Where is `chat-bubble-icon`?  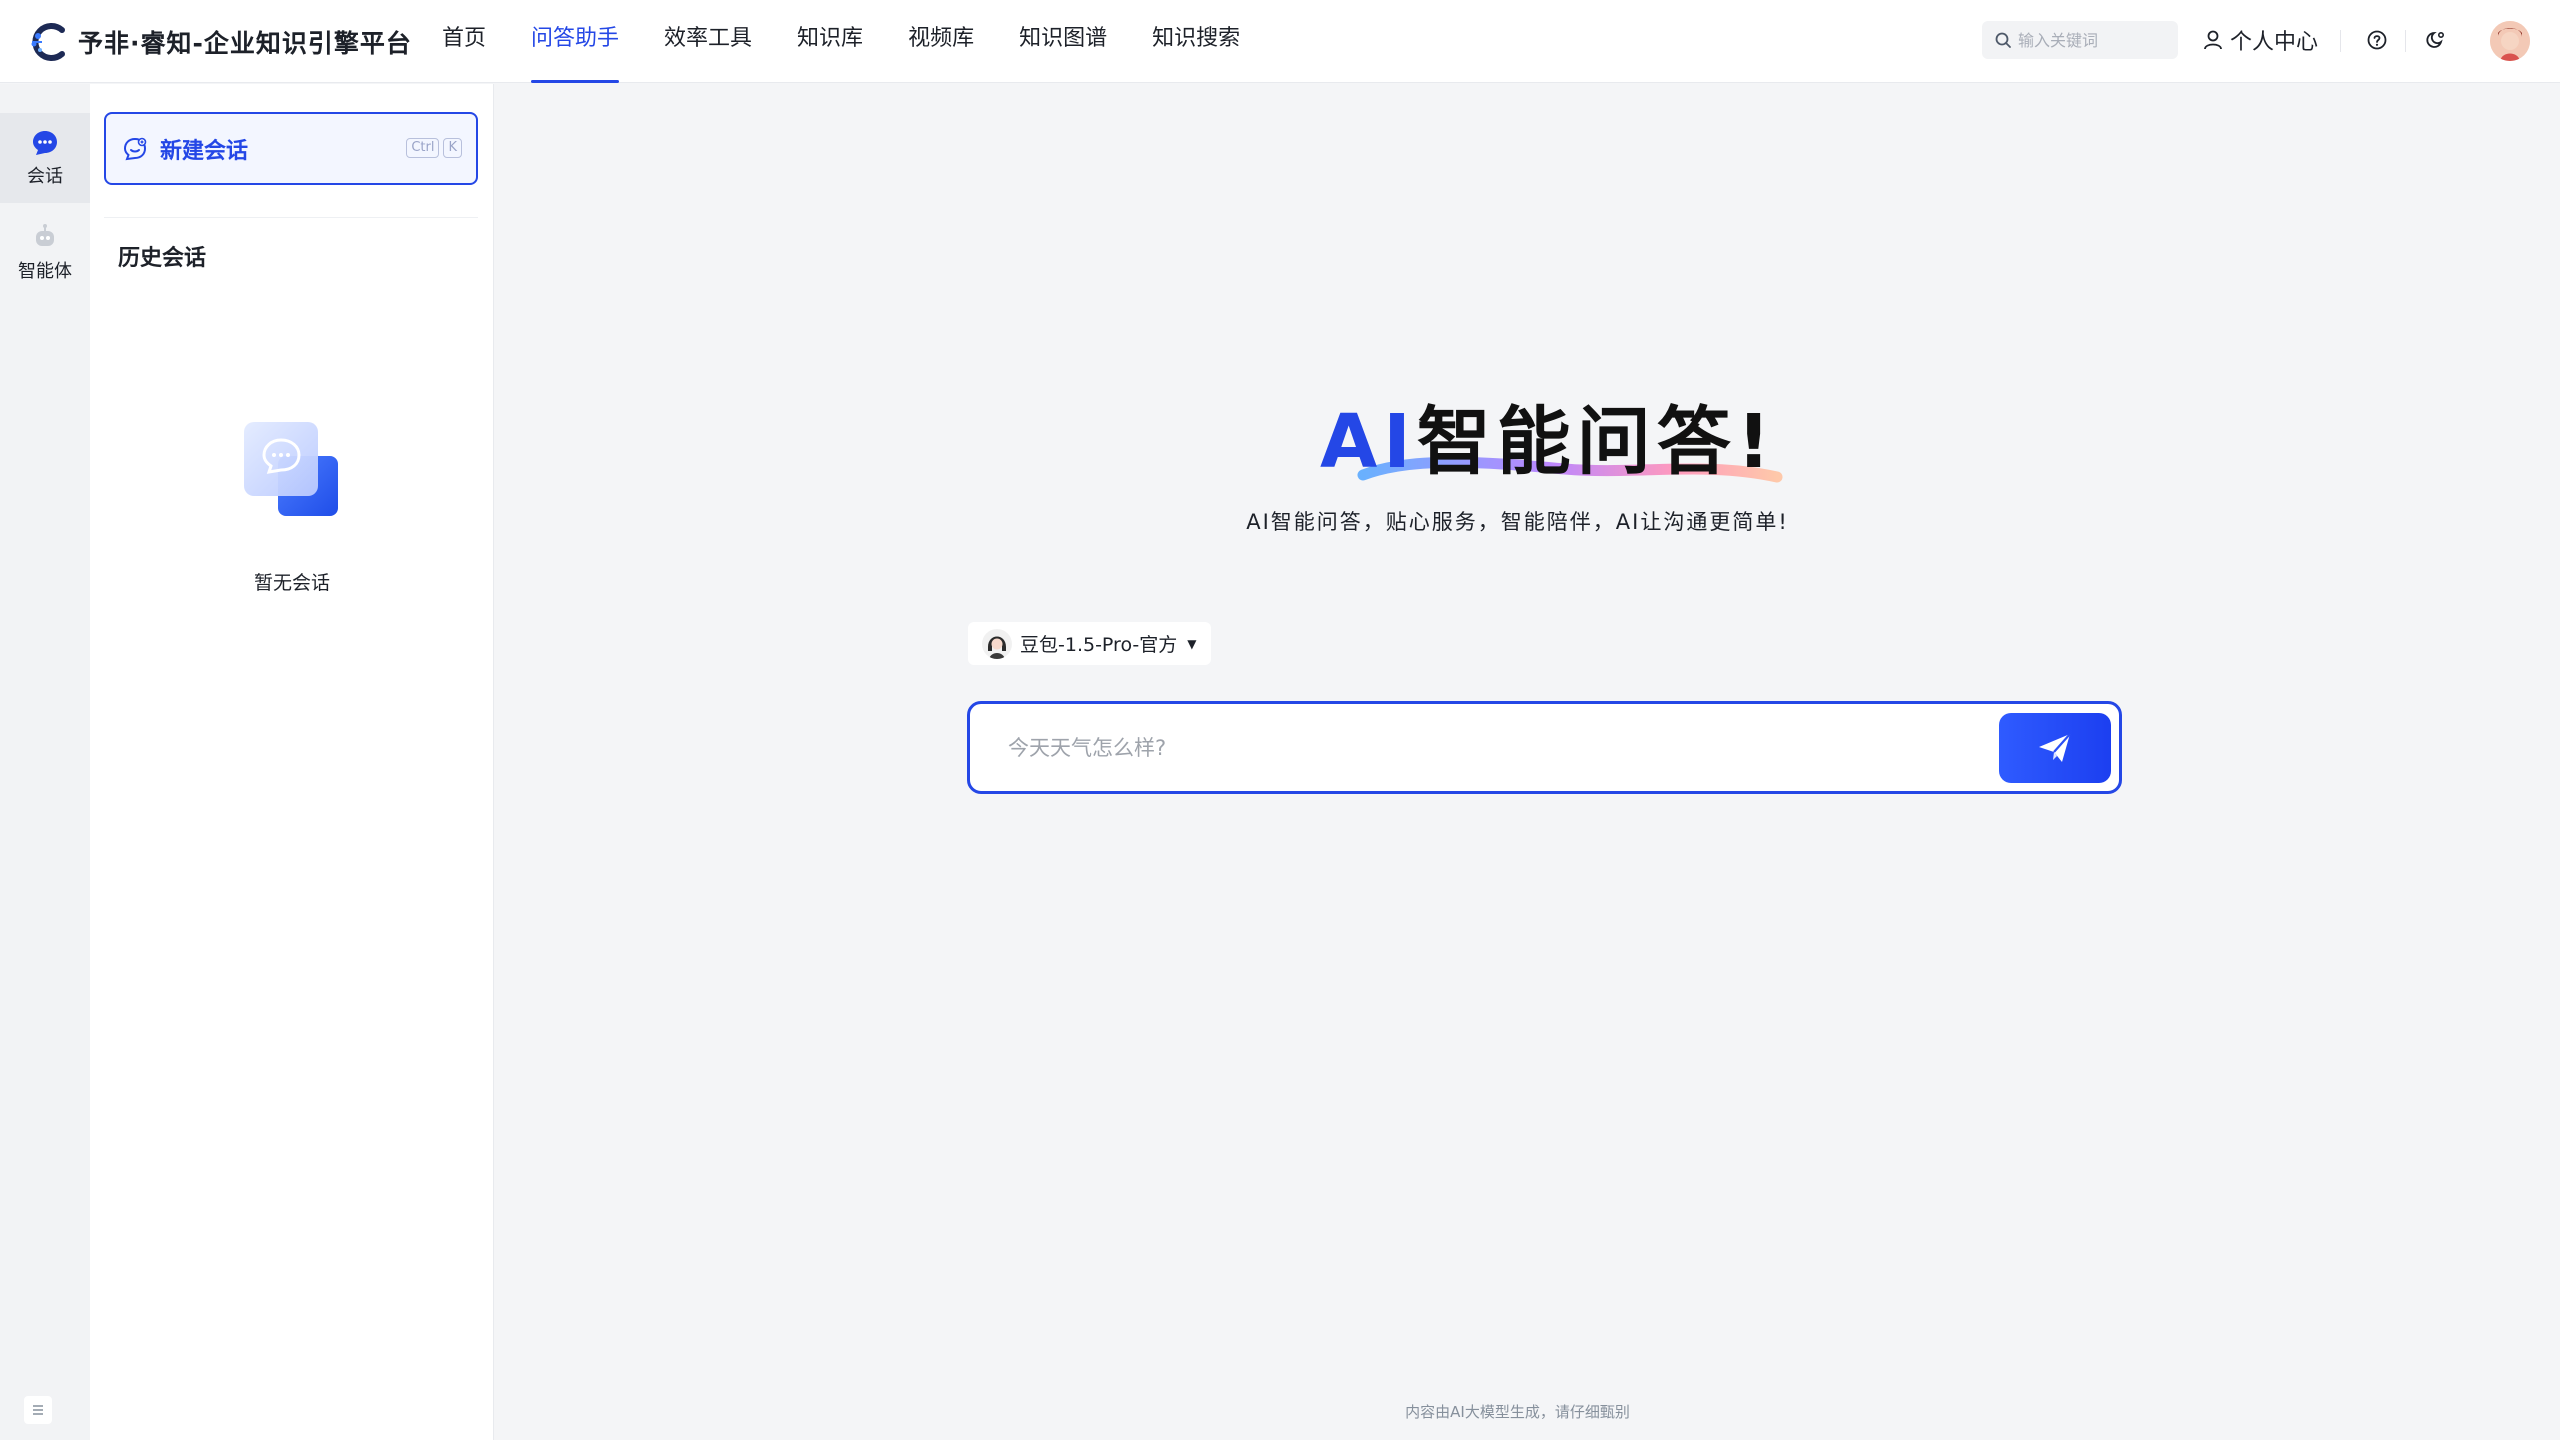 chat-bubble-icon is located at coordinates (45, 143).